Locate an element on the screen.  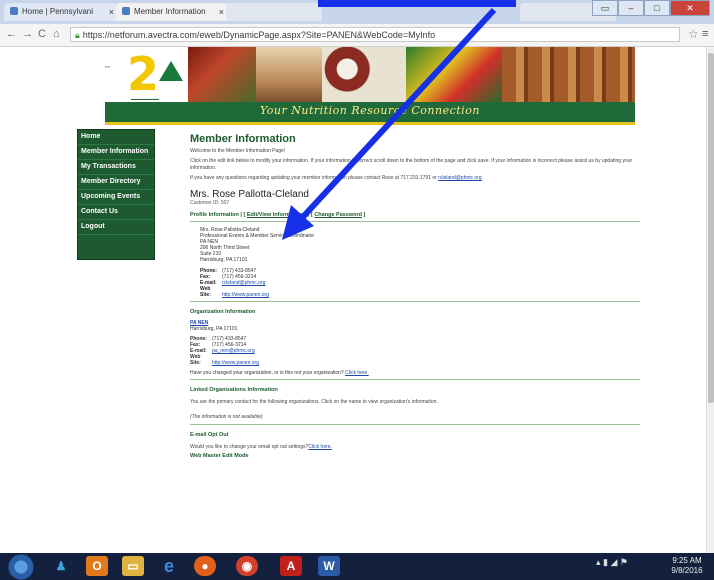
organization-heading: Organization Information is located at coordinates (223, 312).